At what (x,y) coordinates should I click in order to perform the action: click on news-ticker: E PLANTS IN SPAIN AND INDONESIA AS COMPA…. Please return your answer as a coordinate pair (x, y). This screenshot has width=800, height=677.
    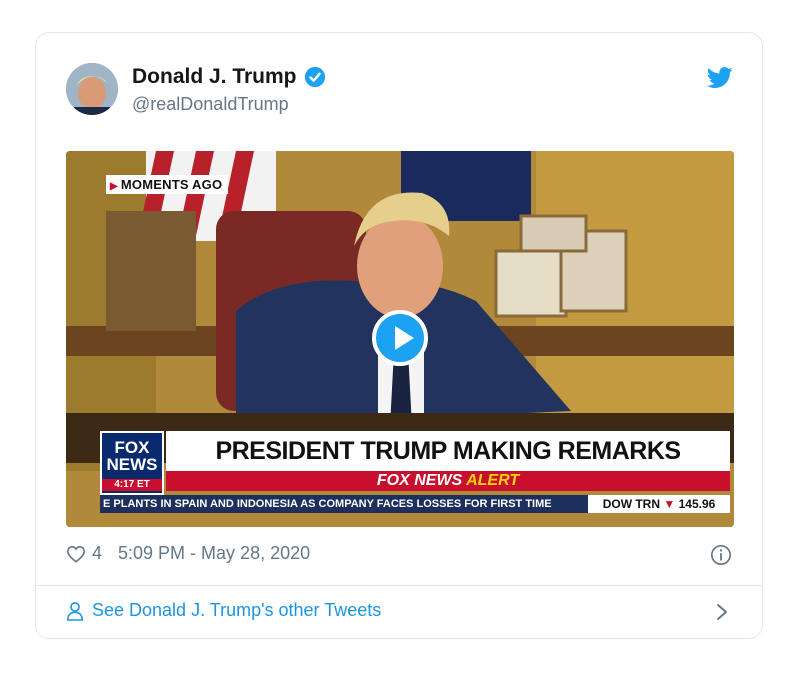
    Looking at the image, I should click on (415, 504).